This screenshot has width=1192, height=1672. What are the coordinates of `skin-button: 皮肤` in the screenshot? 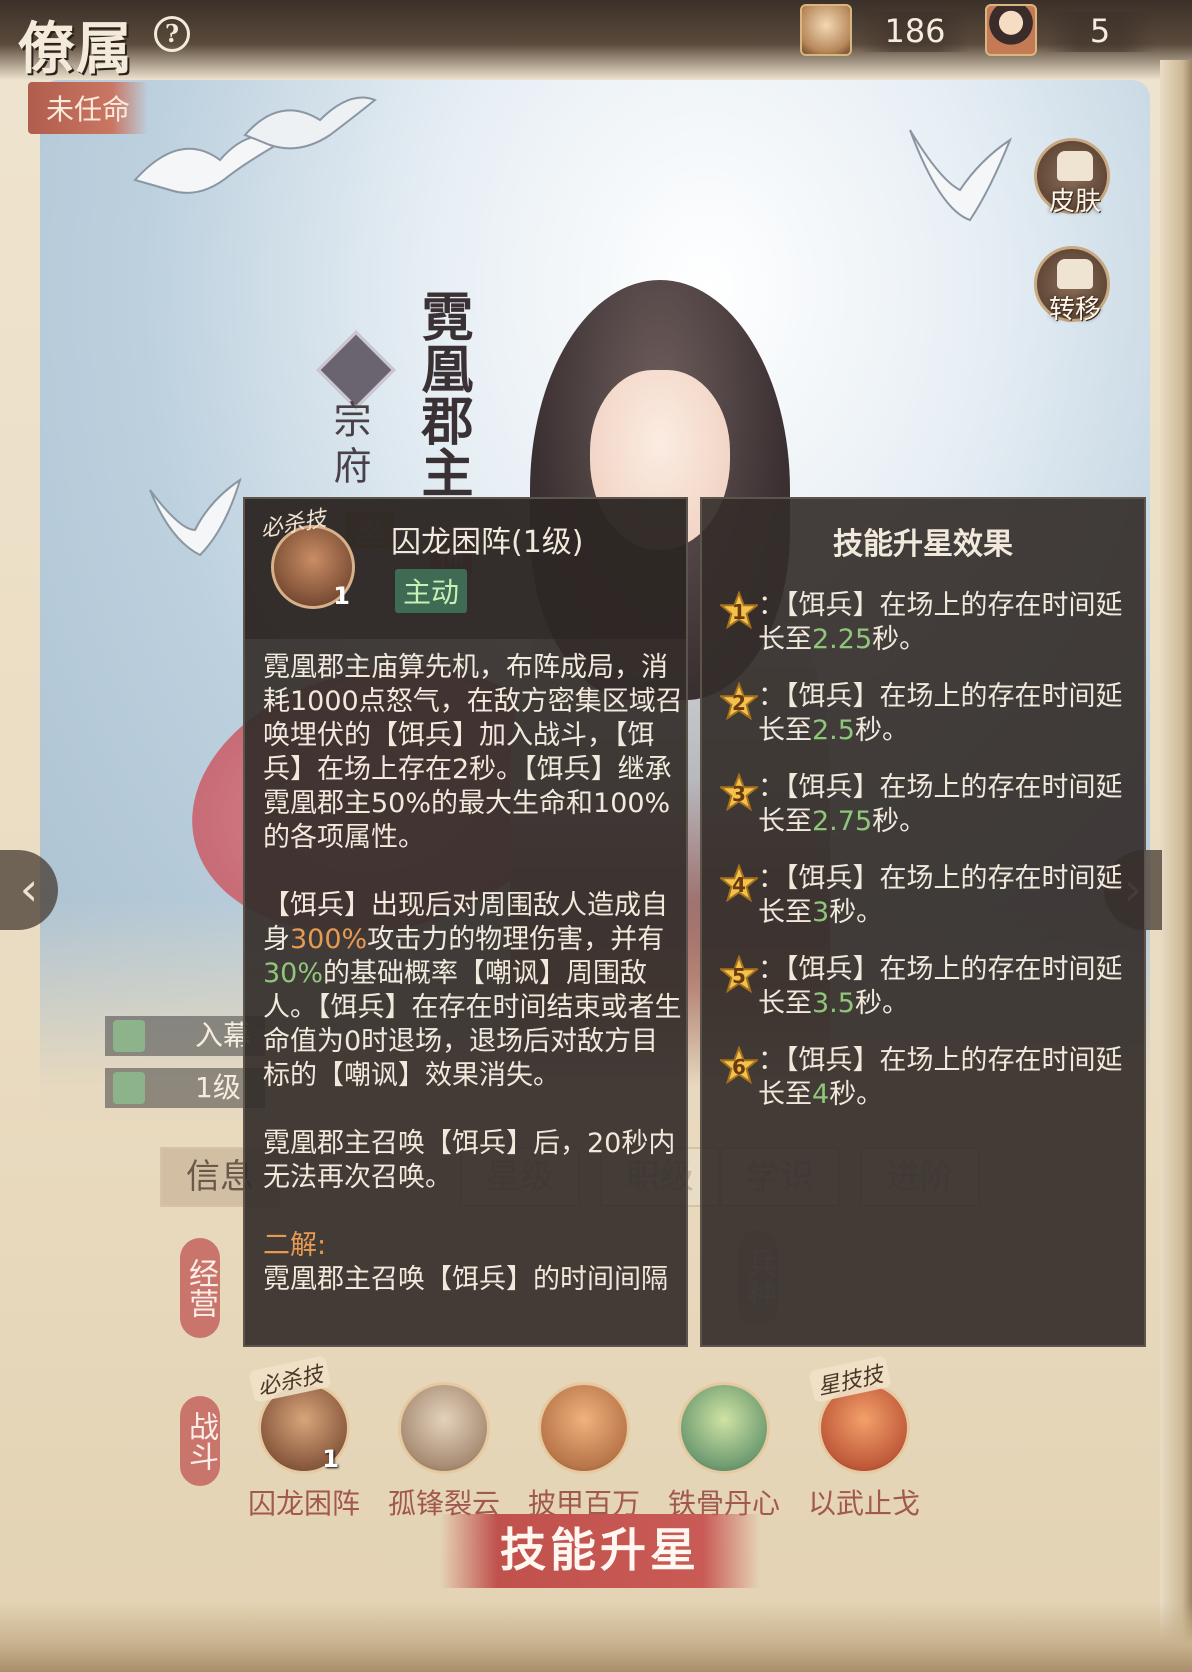 It's located at (1072, 177).